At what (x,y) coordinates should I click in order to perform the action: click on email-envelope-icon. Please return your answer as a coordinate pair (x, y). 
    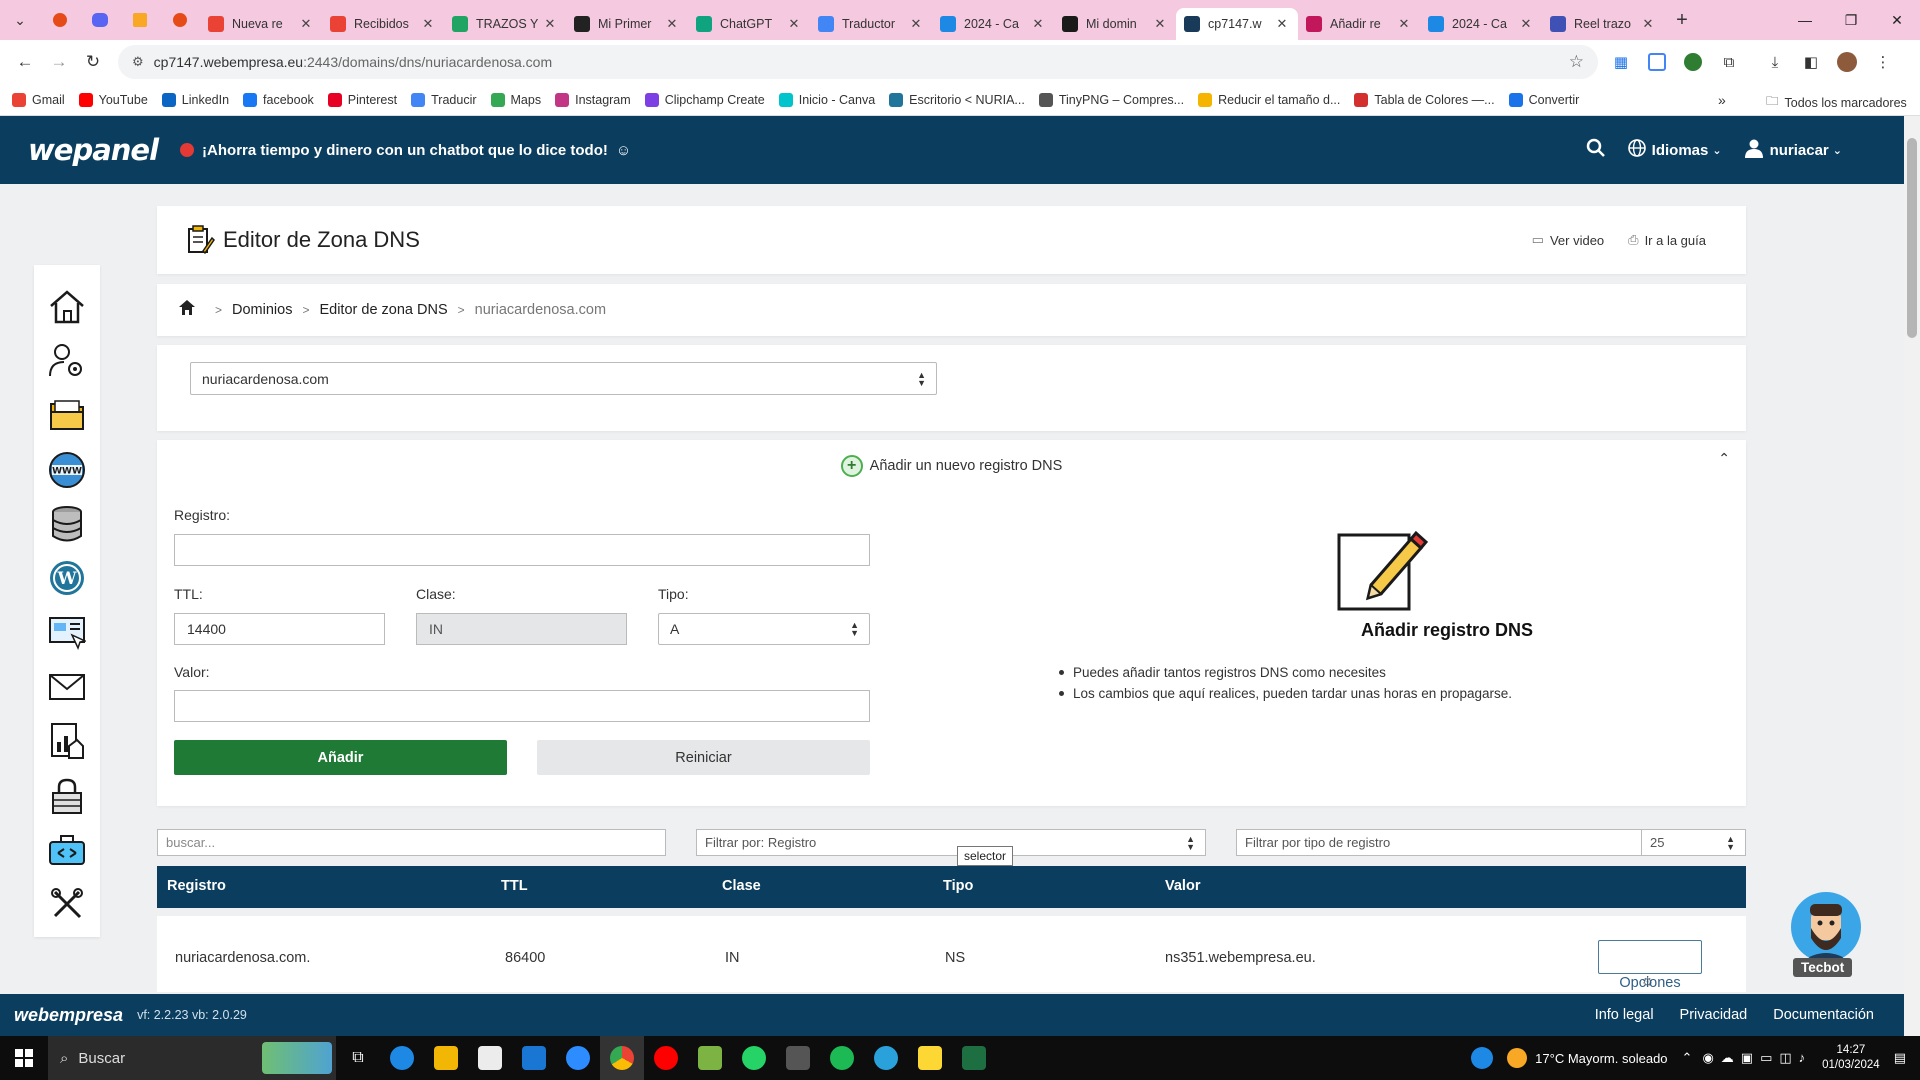
    Looking at the image, I should click on (67, 686).